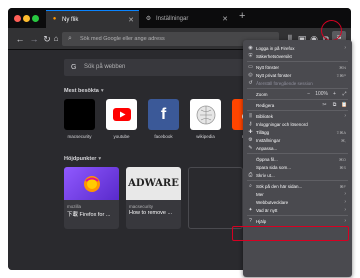  Describe the element at coordinates (297, 94) in the screenshot. I see `menu-item-zoom: Zoom −100% + ⤢` at that location.